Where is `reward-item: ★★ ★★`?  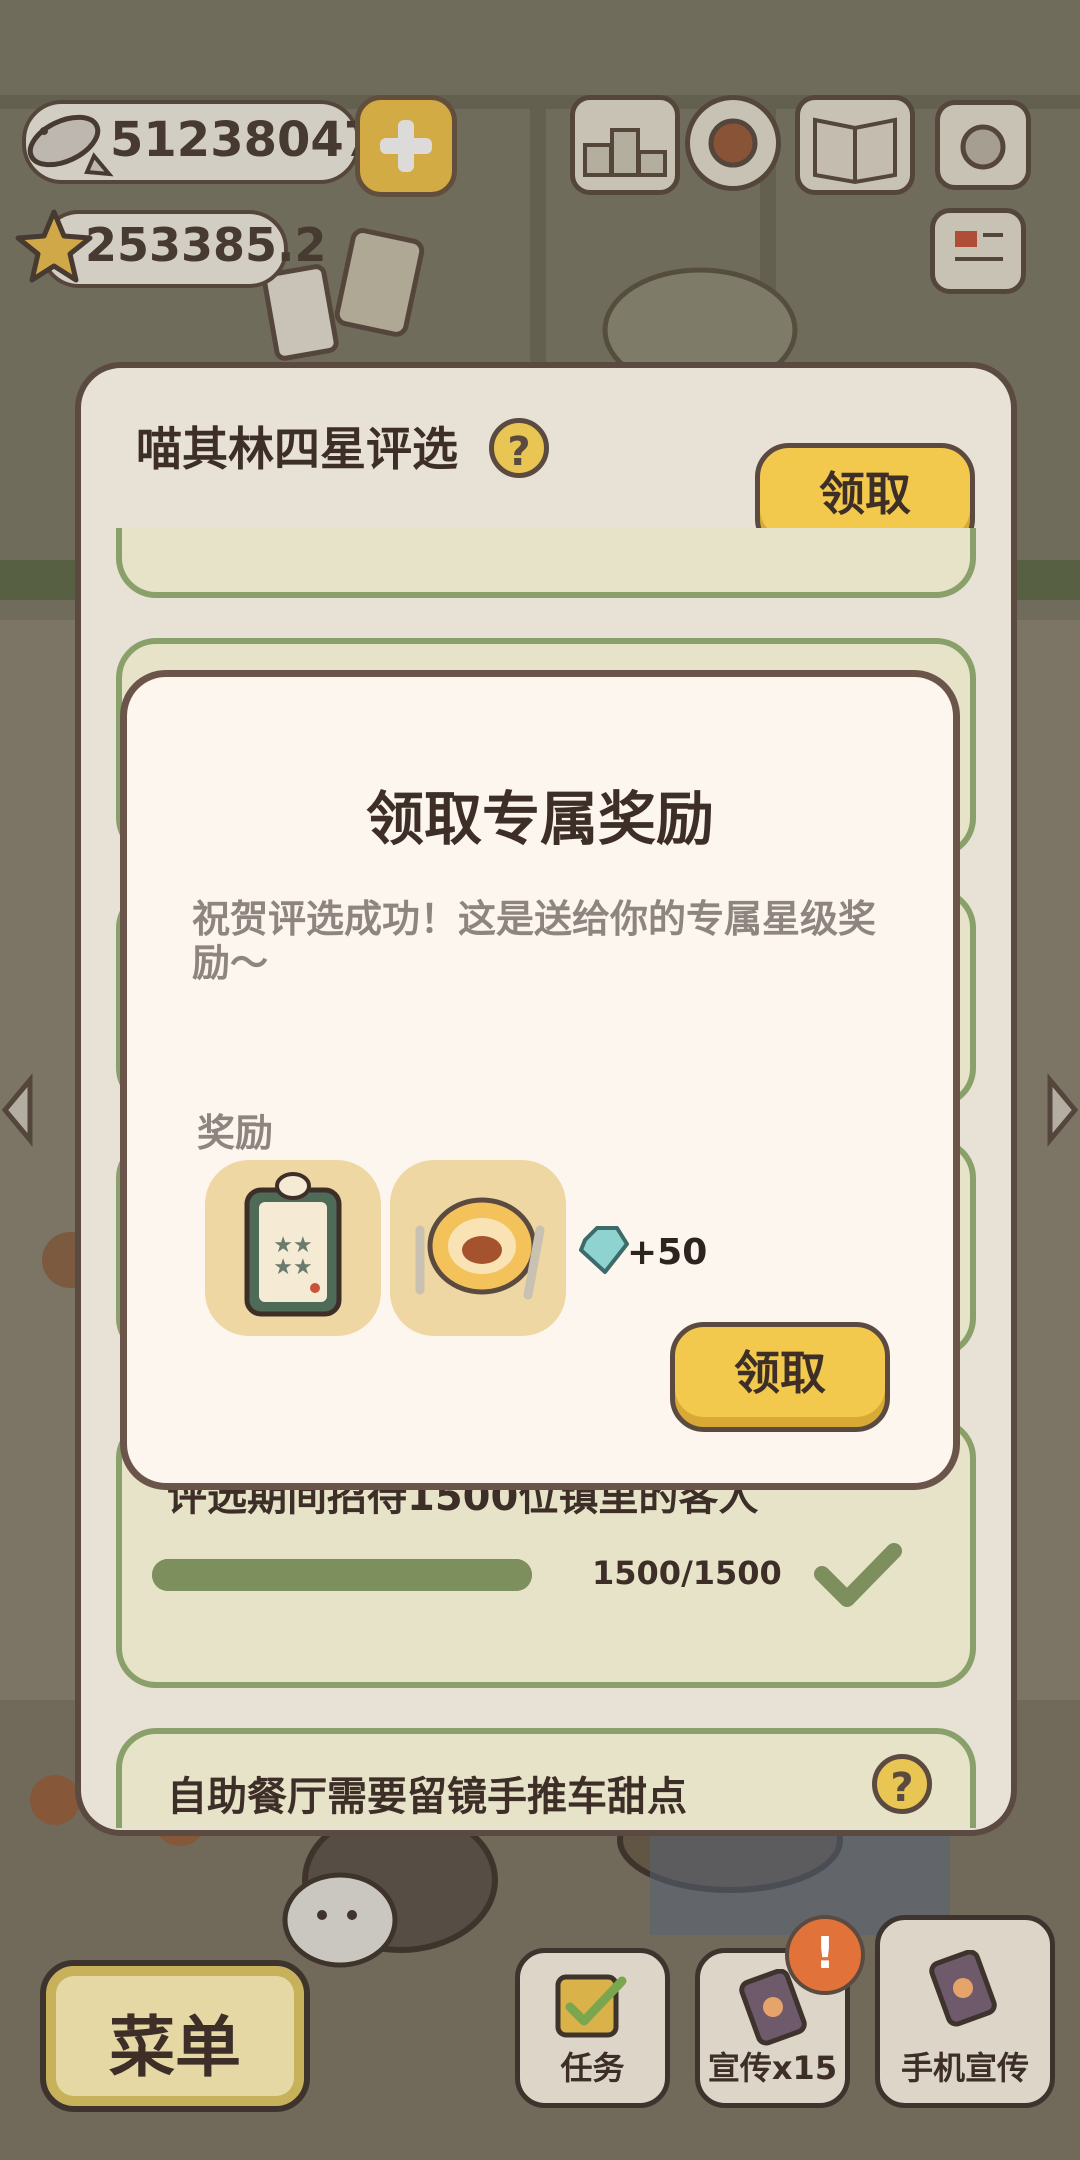 reward-item: ★★ ★★ is located at coordinates (293, 1248).